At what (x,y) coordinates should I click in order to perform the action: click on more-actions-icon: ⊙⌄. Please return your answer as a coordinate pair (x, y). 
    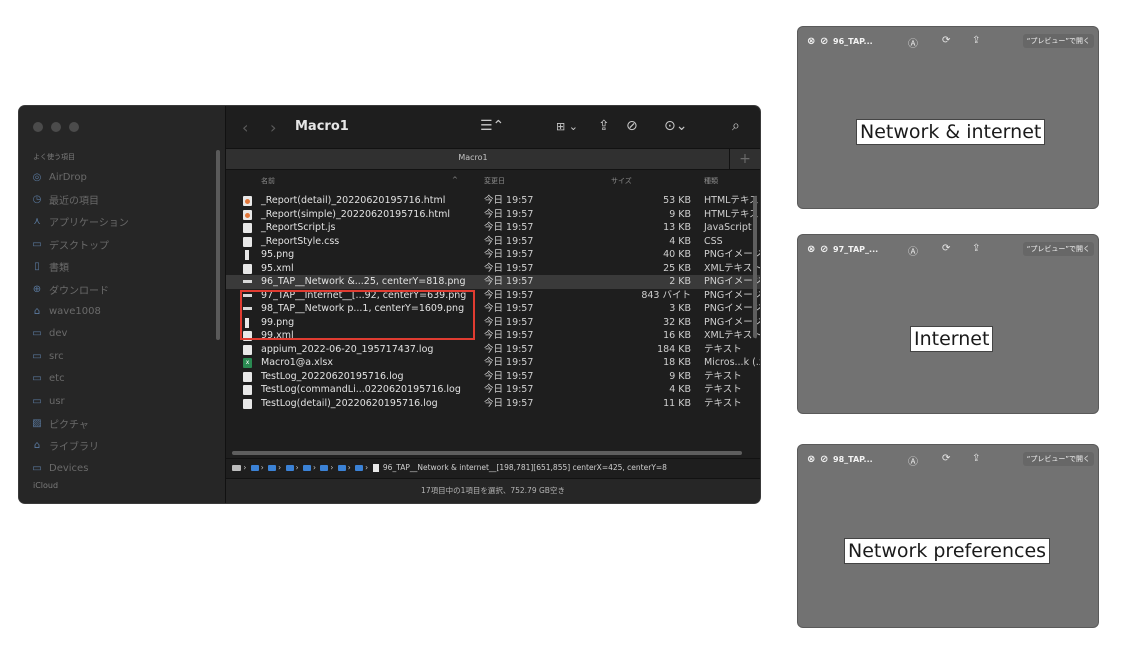
    Looking at the image, I should click on (675, 126).